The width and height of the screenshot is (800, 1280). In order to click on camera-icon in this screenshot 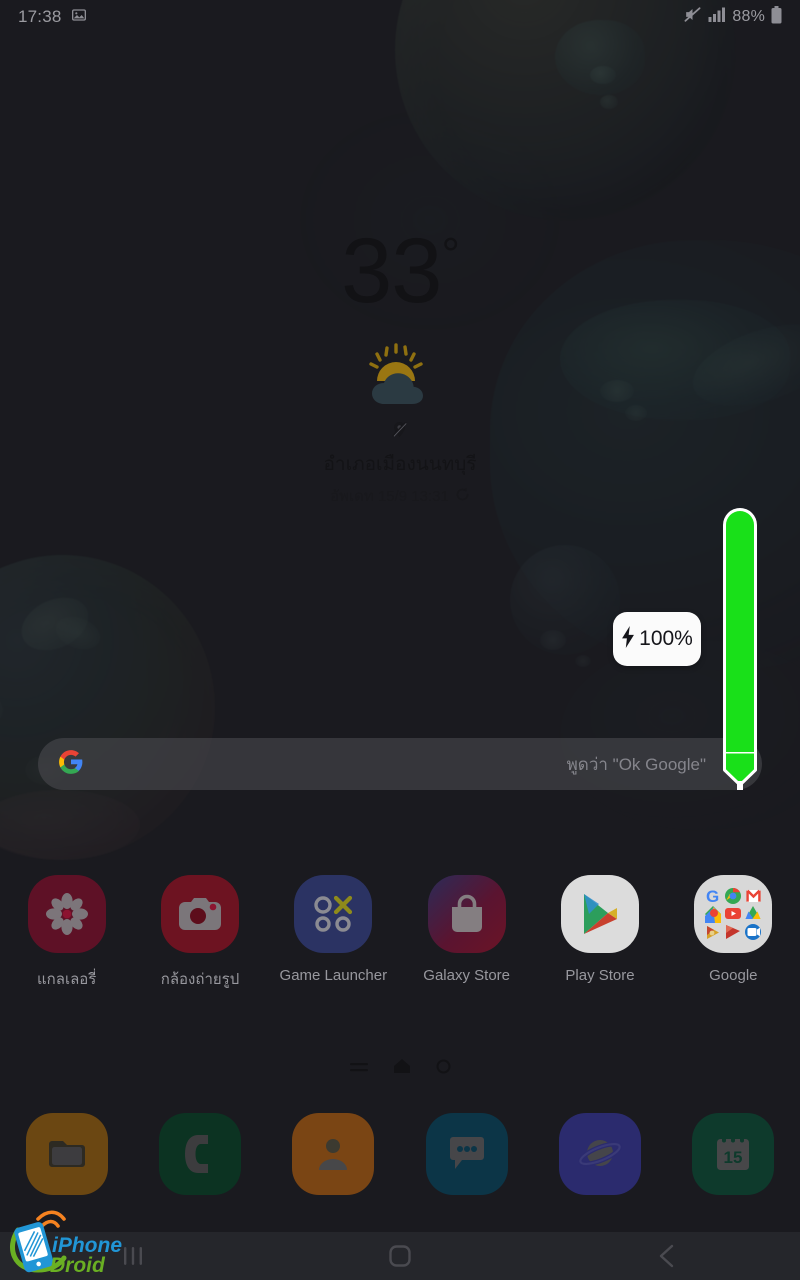, I will do `click(199, 914)`.